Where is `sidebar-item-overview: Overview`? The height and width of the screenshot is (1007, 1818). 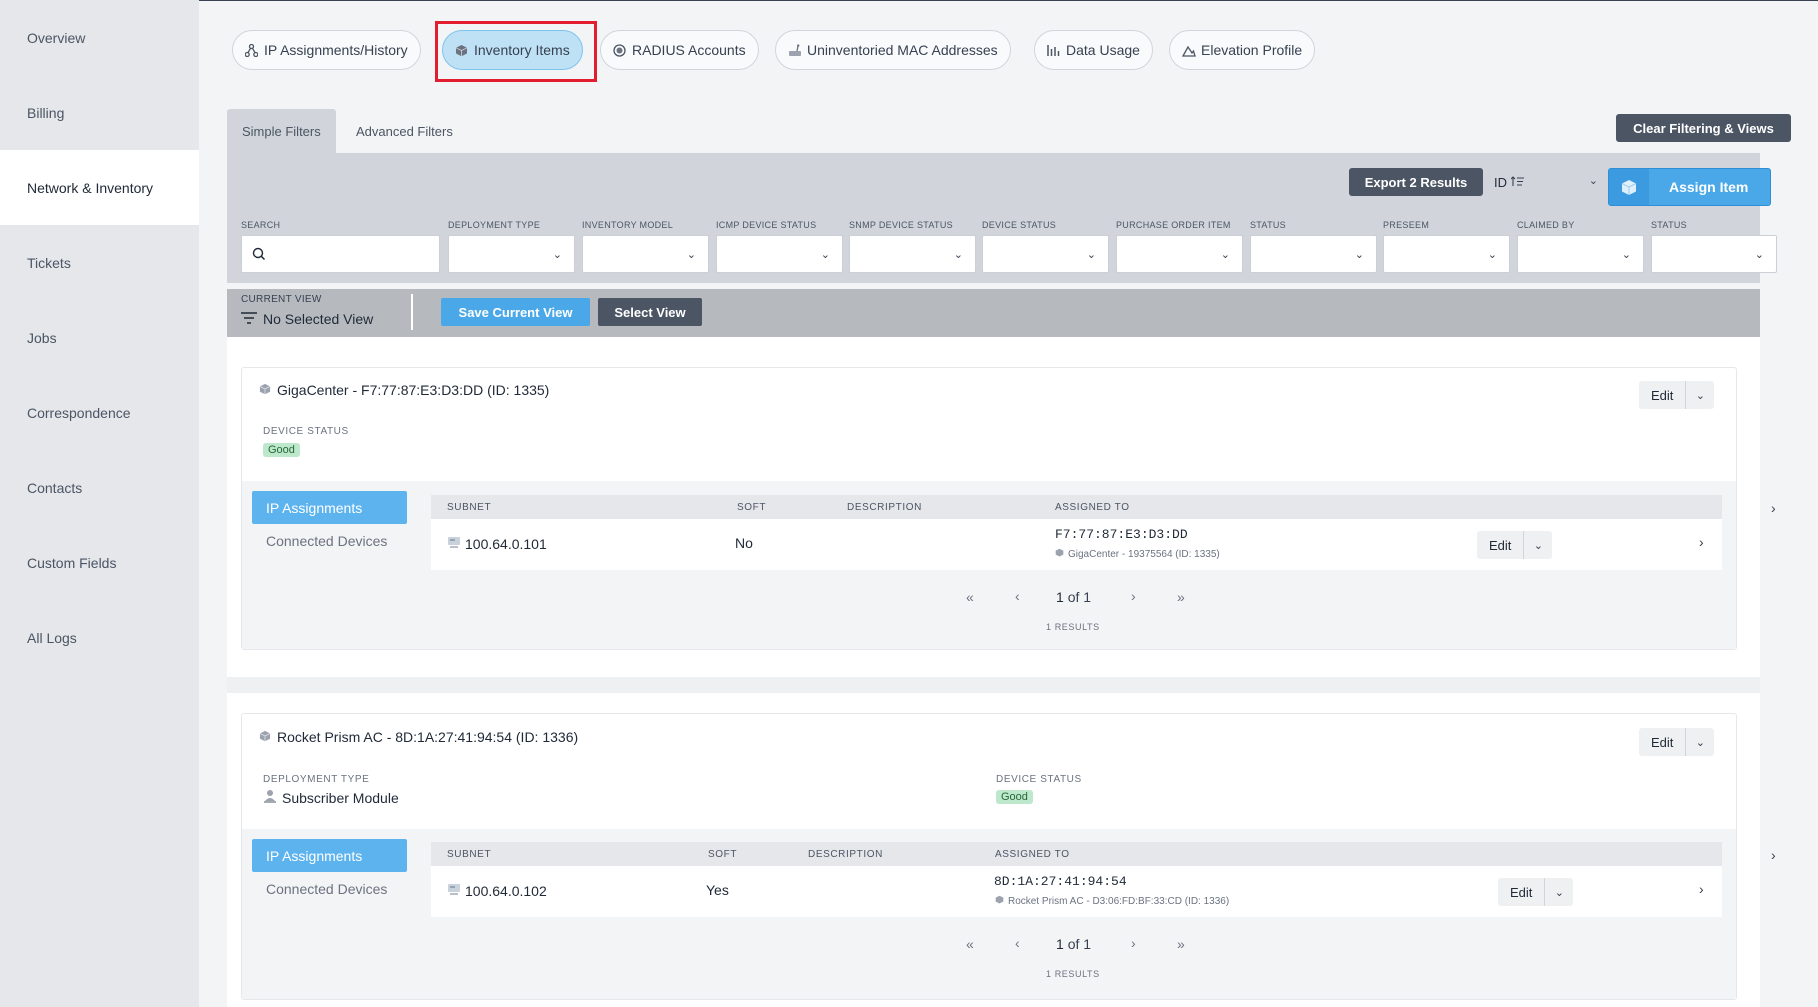
sidebar-item-overview: Overview is located at coordinates (99, 37).